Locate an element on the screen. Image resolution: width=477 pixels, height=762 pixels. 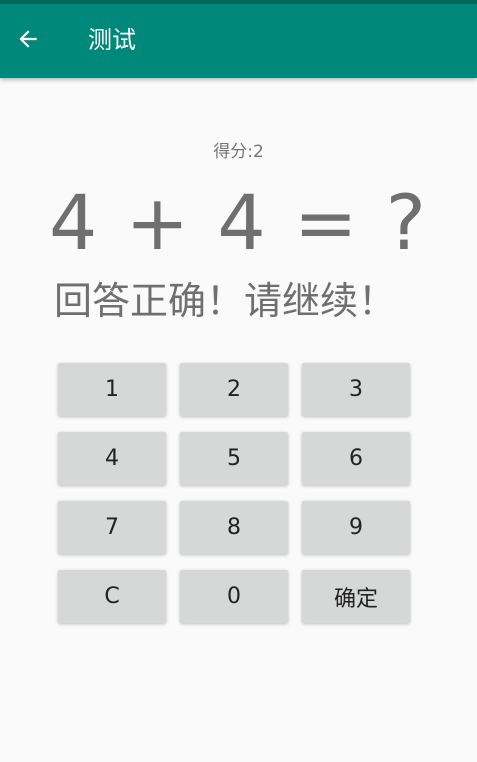
key-1-button: 1 is located at coordinates (112, 389).